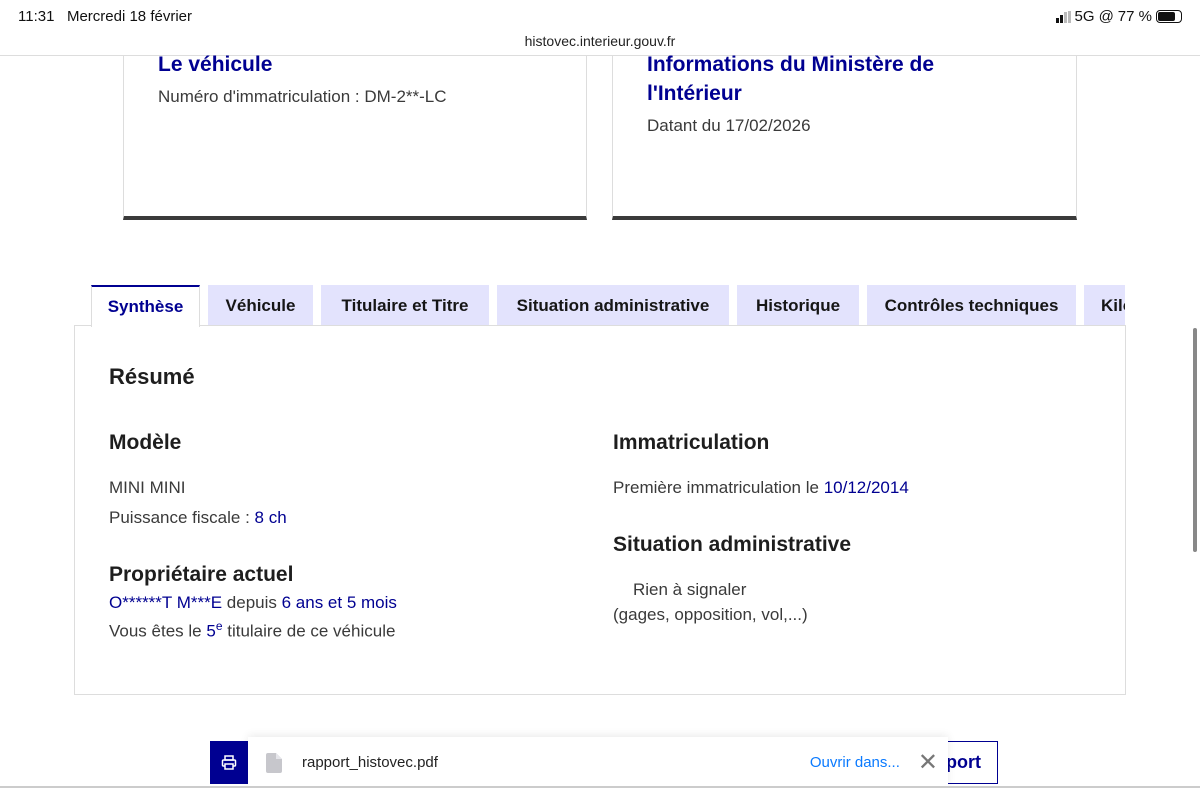 The width and height of the screenshot is (1200, 788). What do you see at coordinates (732, 544) in the screenshot?
I see `admin-heading: Situation administrative` at bounding box center [732, 544].